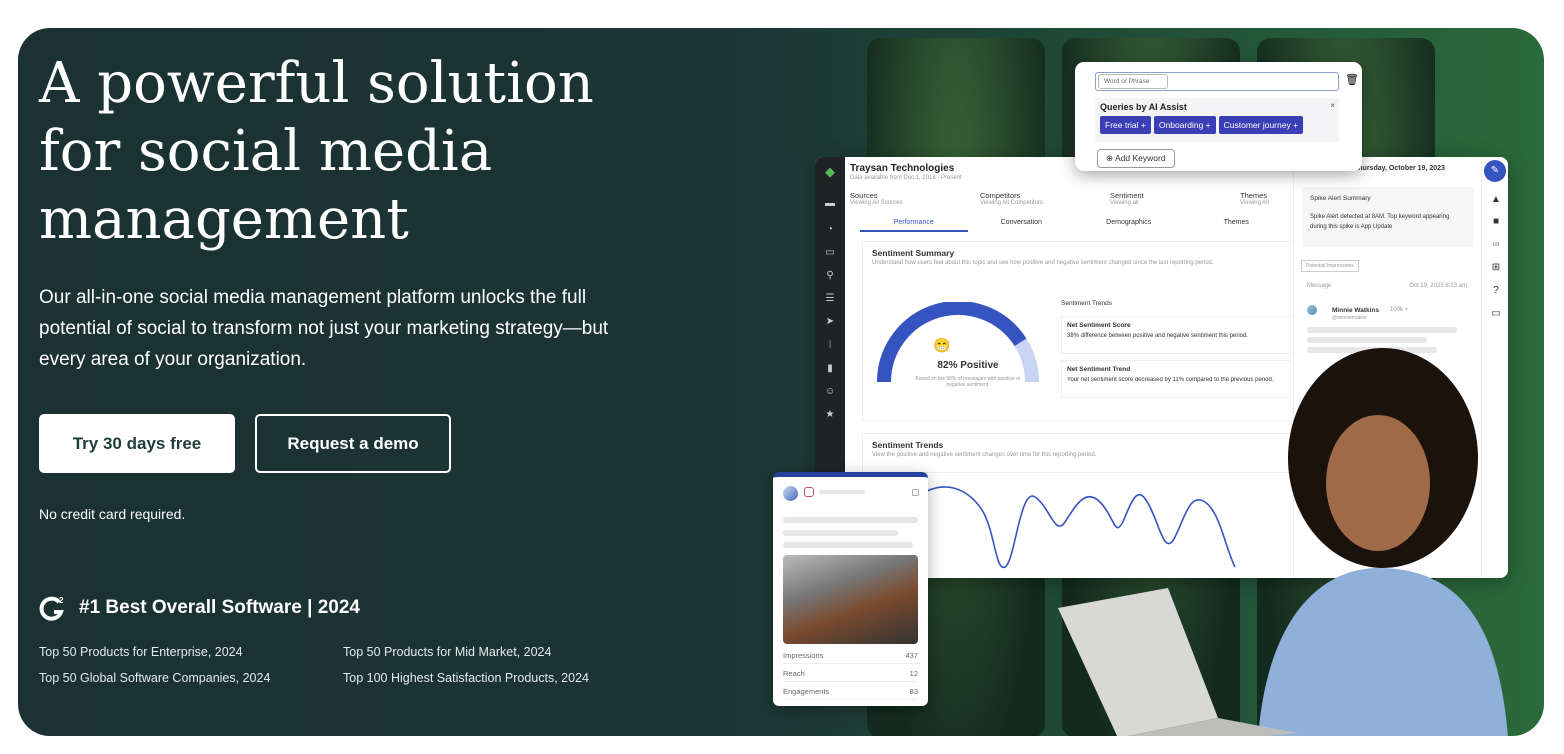 The height and width of the screenshot is (754, 1564). I want to click on close-icon: ×, so click(1332, 105).